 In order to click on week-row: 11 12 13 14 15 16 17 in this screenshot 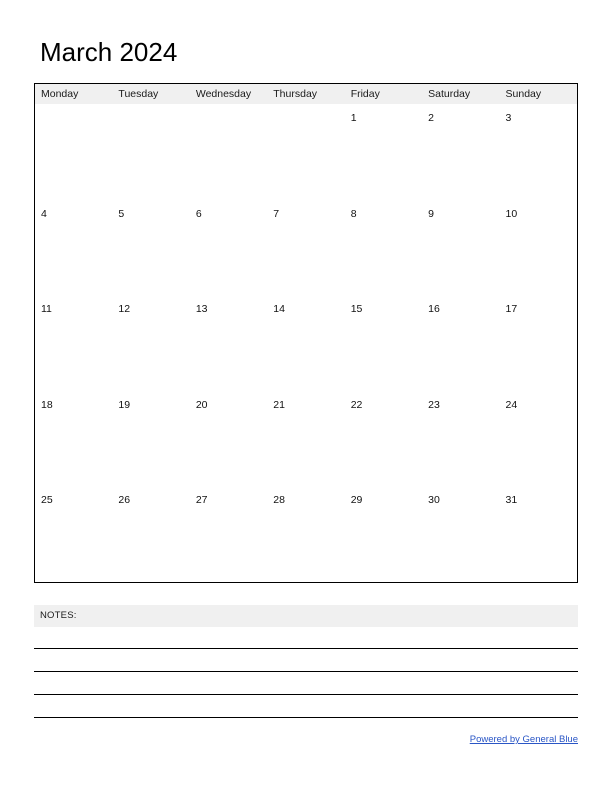, I will do `click(306, 343)`.